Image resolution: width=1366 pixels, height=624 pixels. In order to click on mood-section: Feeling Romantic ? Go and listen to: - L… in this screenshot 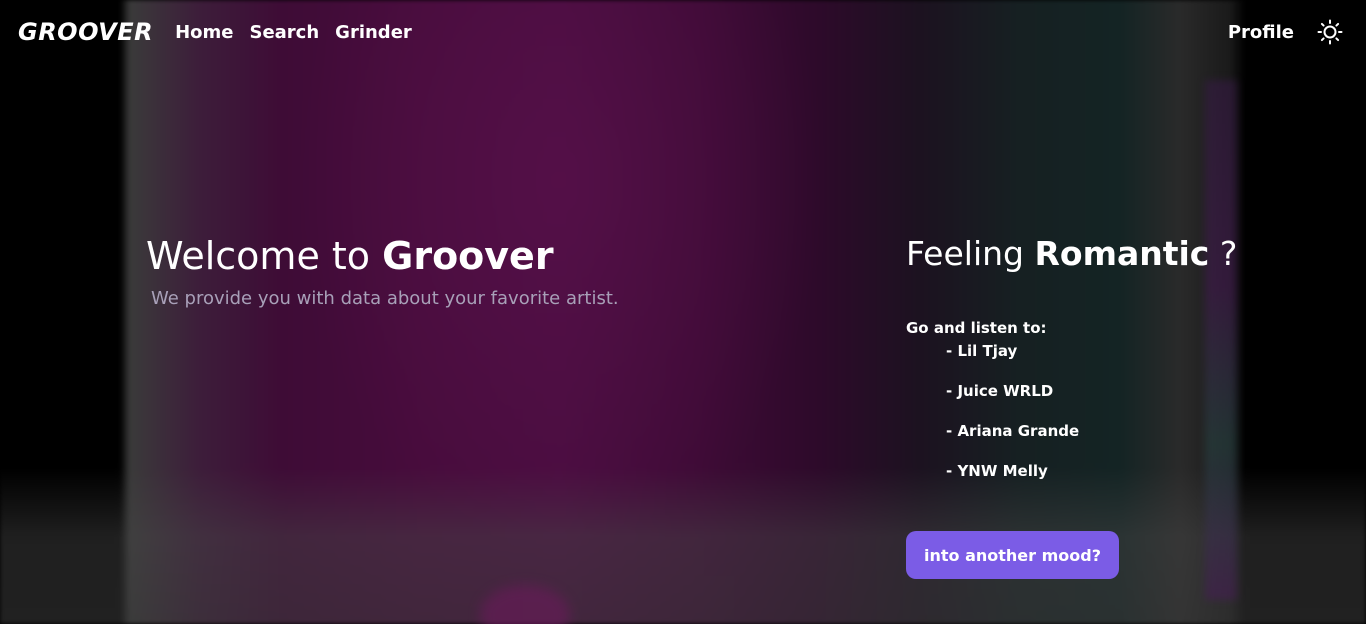, I will do `click(1071, 367)`.